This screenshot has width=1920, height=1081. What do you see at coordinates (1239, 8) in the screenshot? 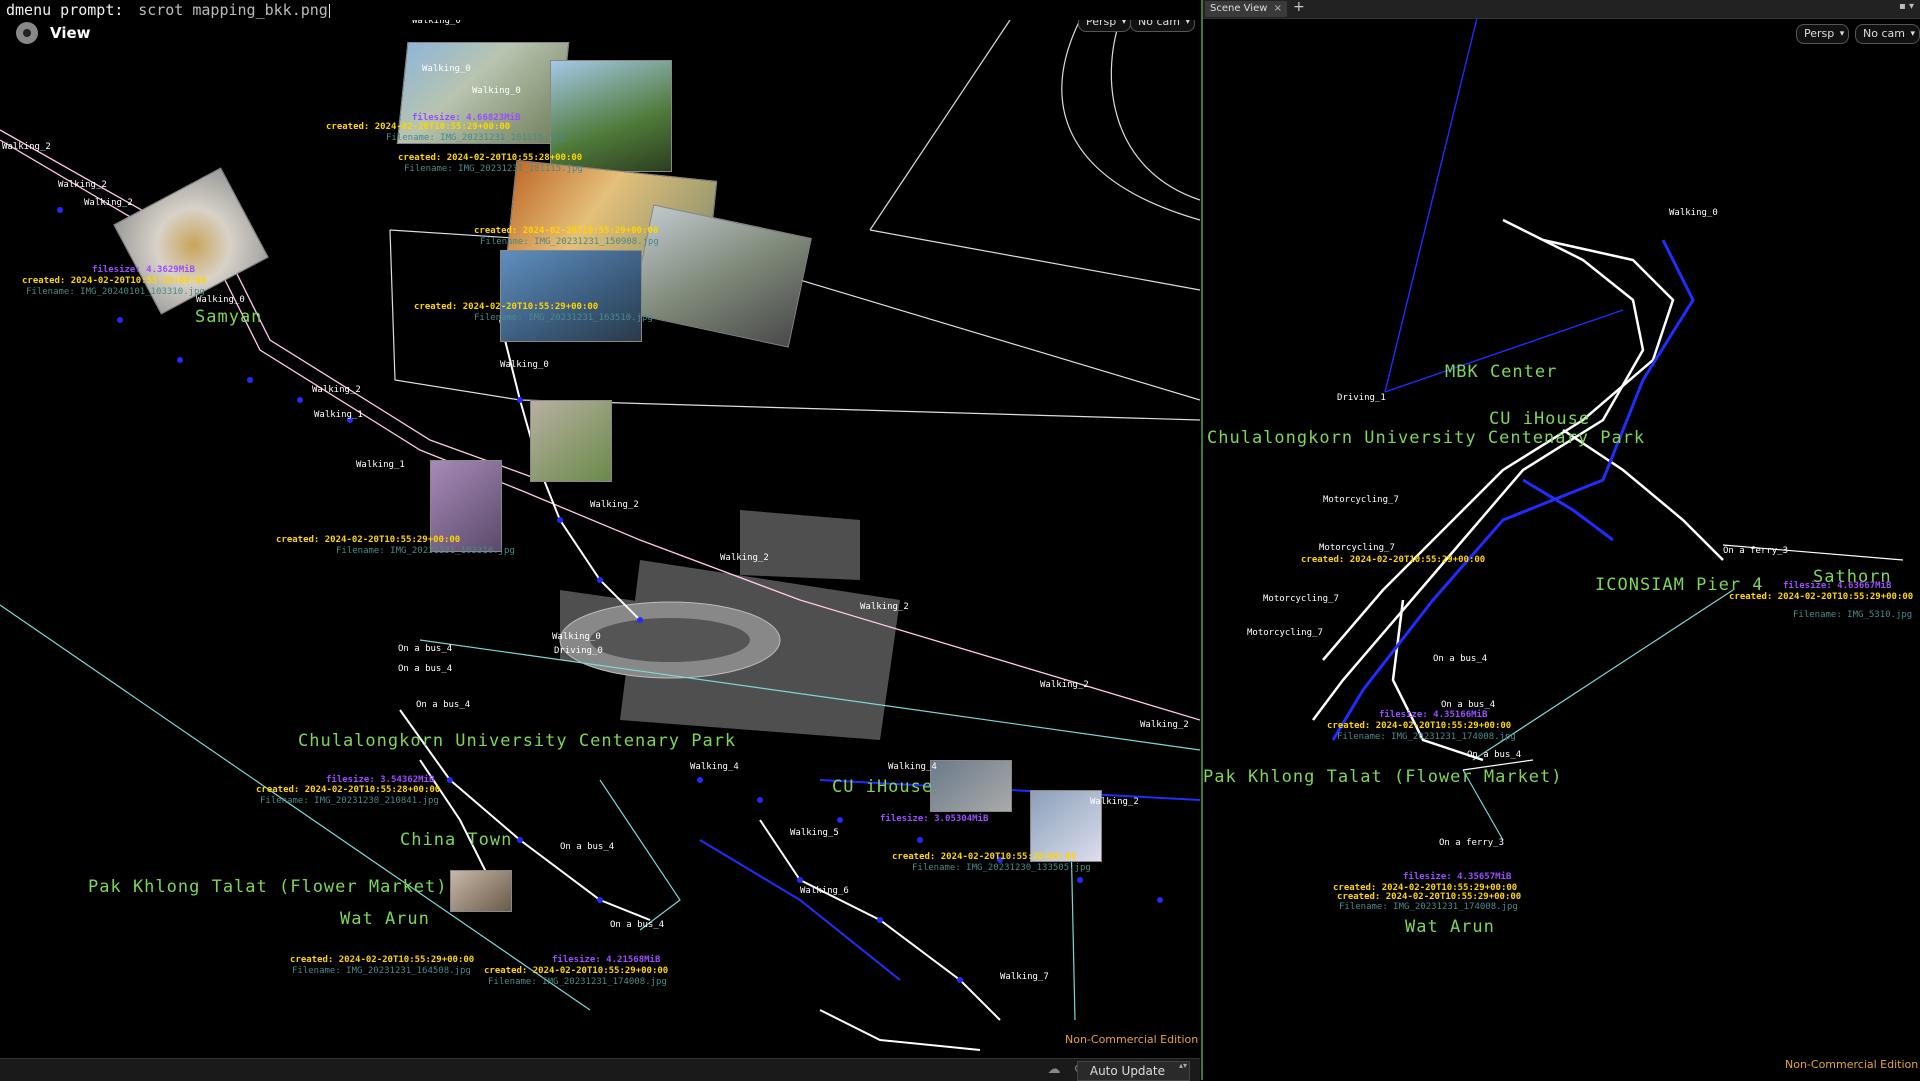
I see `tab-label: Scene View` at bounding box center [1239, 8].